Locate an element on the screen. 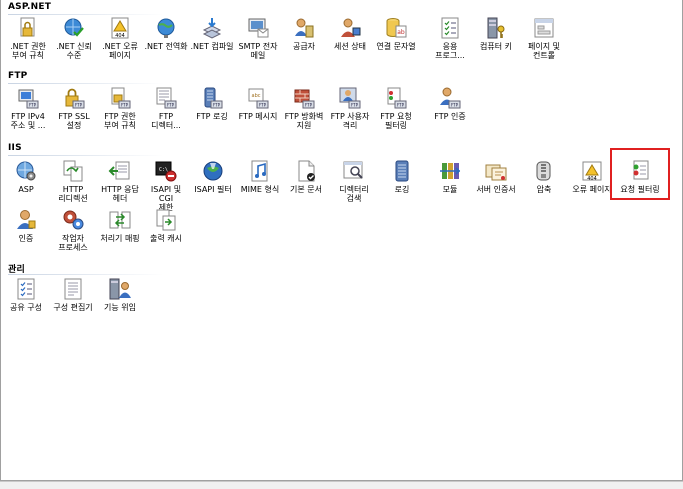 Image resolution: width=683 pixels, height=489 pixels. feature-label: 컴퓨터 키 is located at coordinates (496, 46).